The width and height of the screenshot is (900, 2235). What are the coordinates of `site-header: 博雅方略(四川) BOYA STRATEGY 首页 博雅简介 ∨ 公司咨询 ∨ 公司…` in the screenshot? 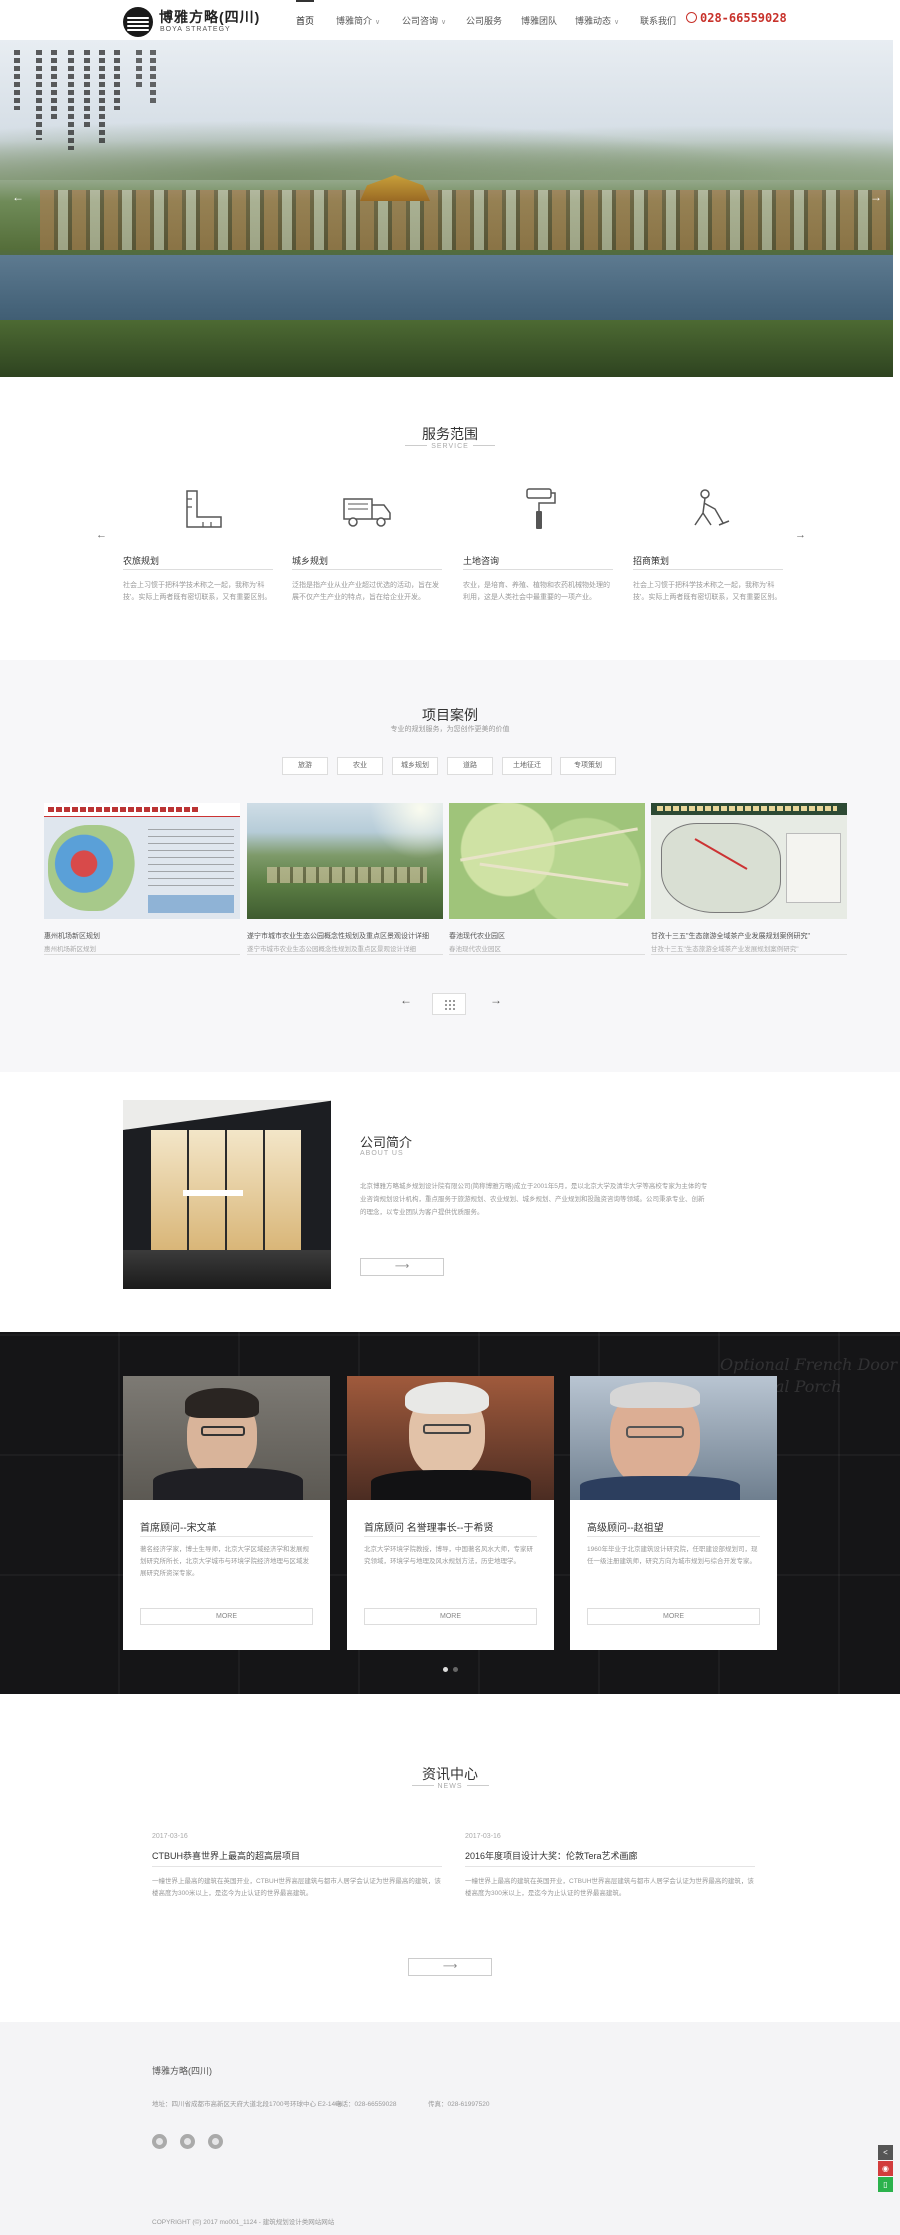 It's located at (450, 20).